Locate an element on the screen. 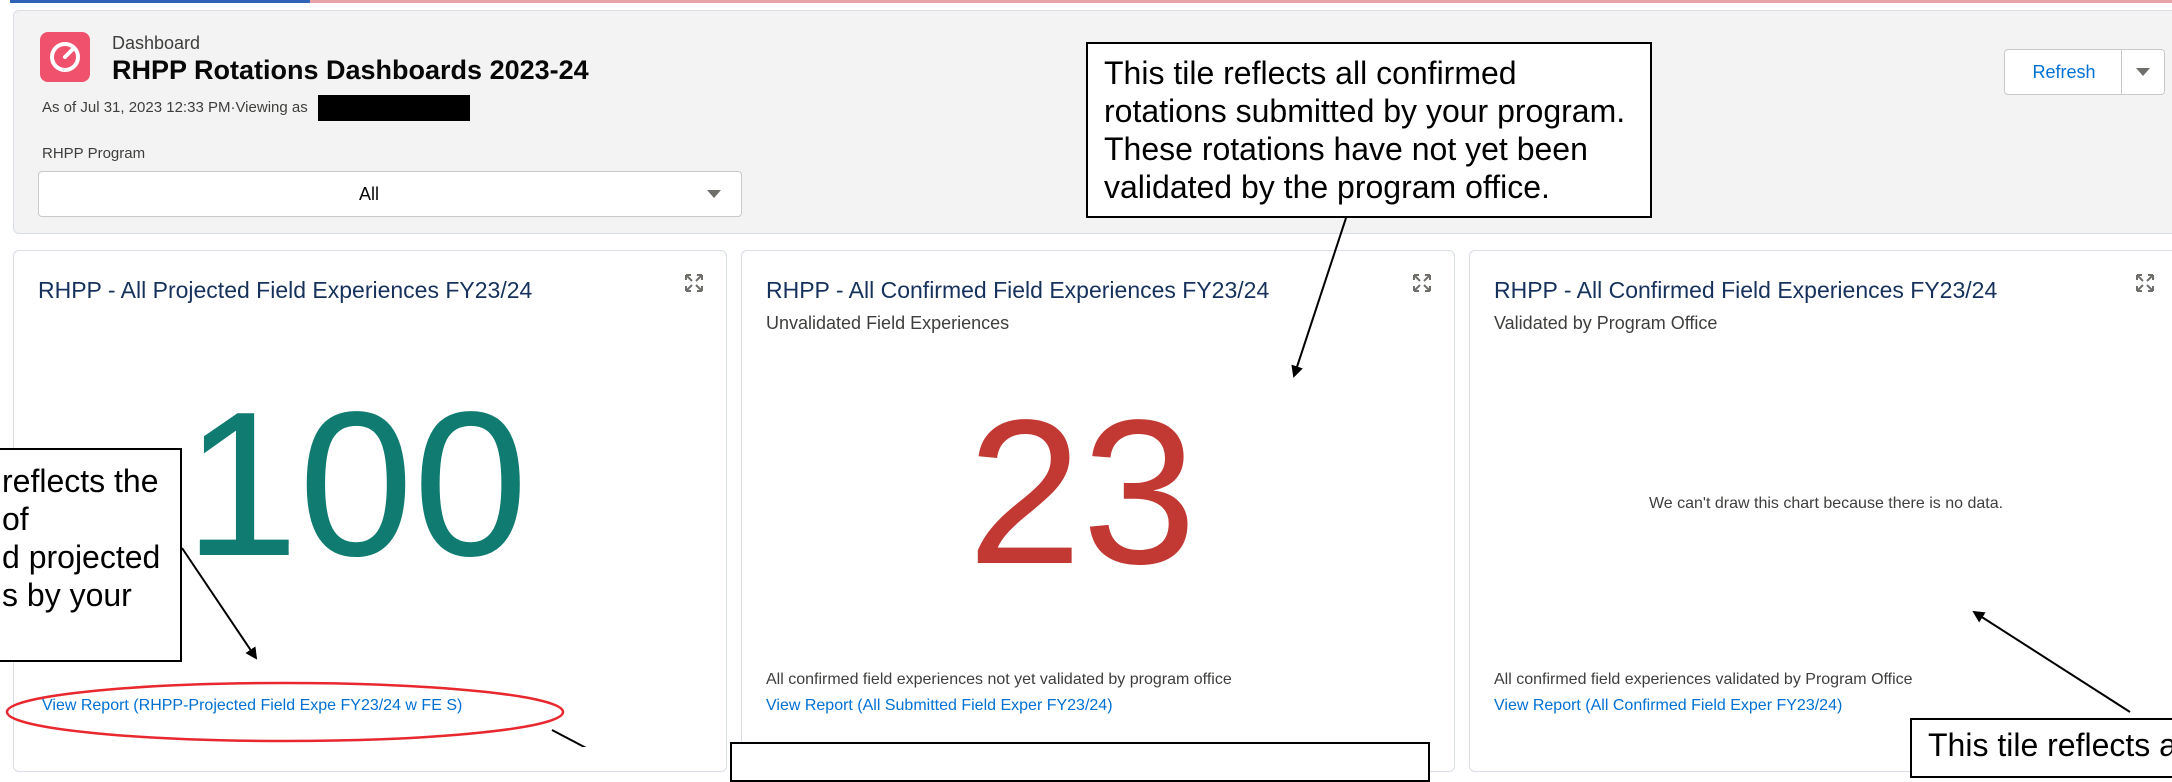 This screenshot has height=782, width=2172. arrow-validated is located at coordinates (2051, 661).